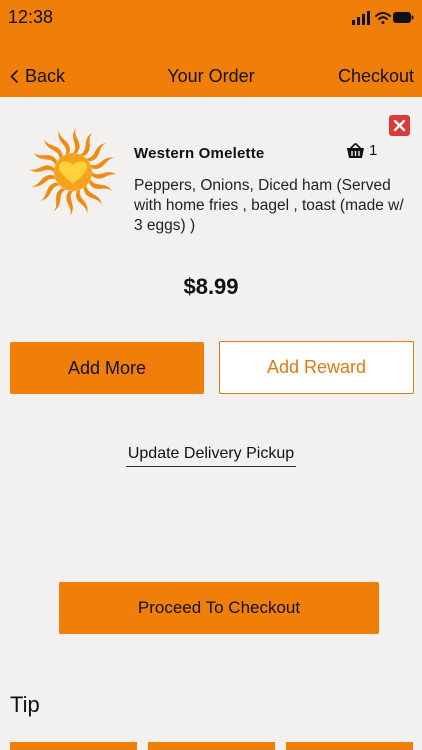 Image resolution: width=422 pixels, height=750 pixels. I want to click on item-quantity: 1, so click(361, 150).